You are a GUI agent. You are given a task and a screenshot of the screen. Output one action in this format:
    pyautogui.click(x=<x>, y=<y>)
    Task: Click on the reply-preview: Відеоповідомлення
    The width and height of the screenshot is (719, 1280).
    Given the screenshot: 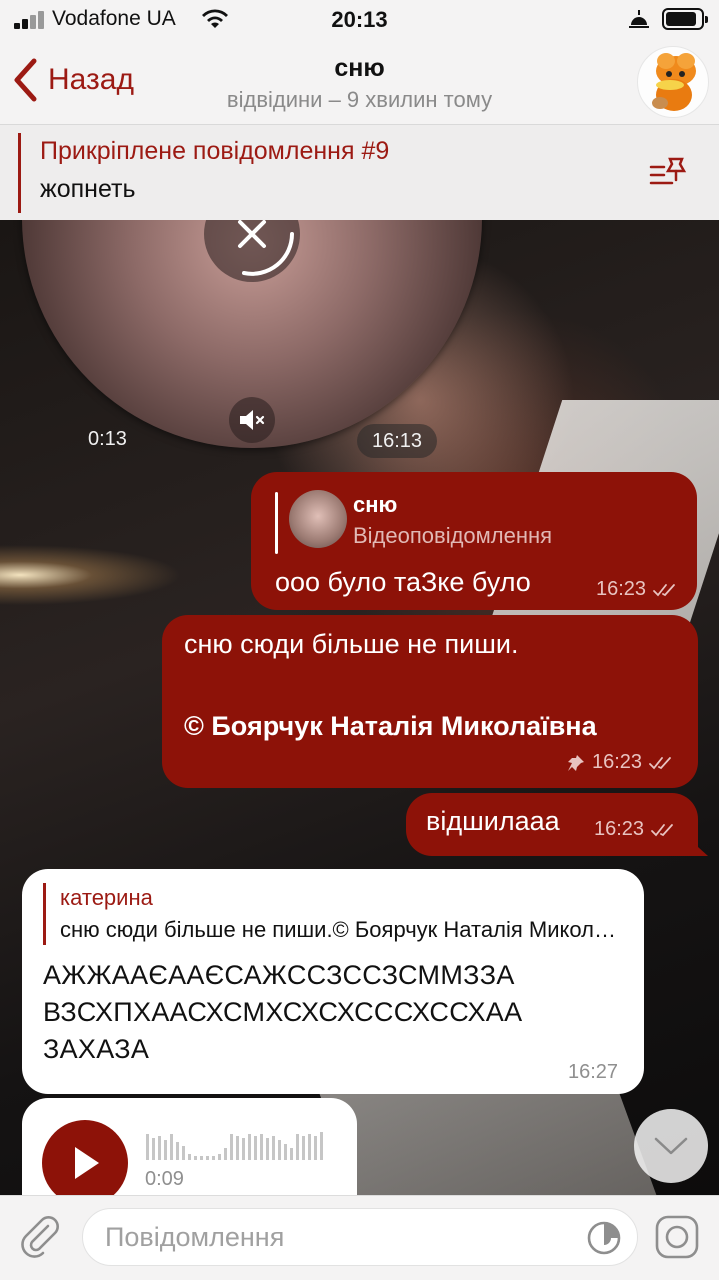 What is the action you would take?
    pyautogui.click(x=453, y=535)
    